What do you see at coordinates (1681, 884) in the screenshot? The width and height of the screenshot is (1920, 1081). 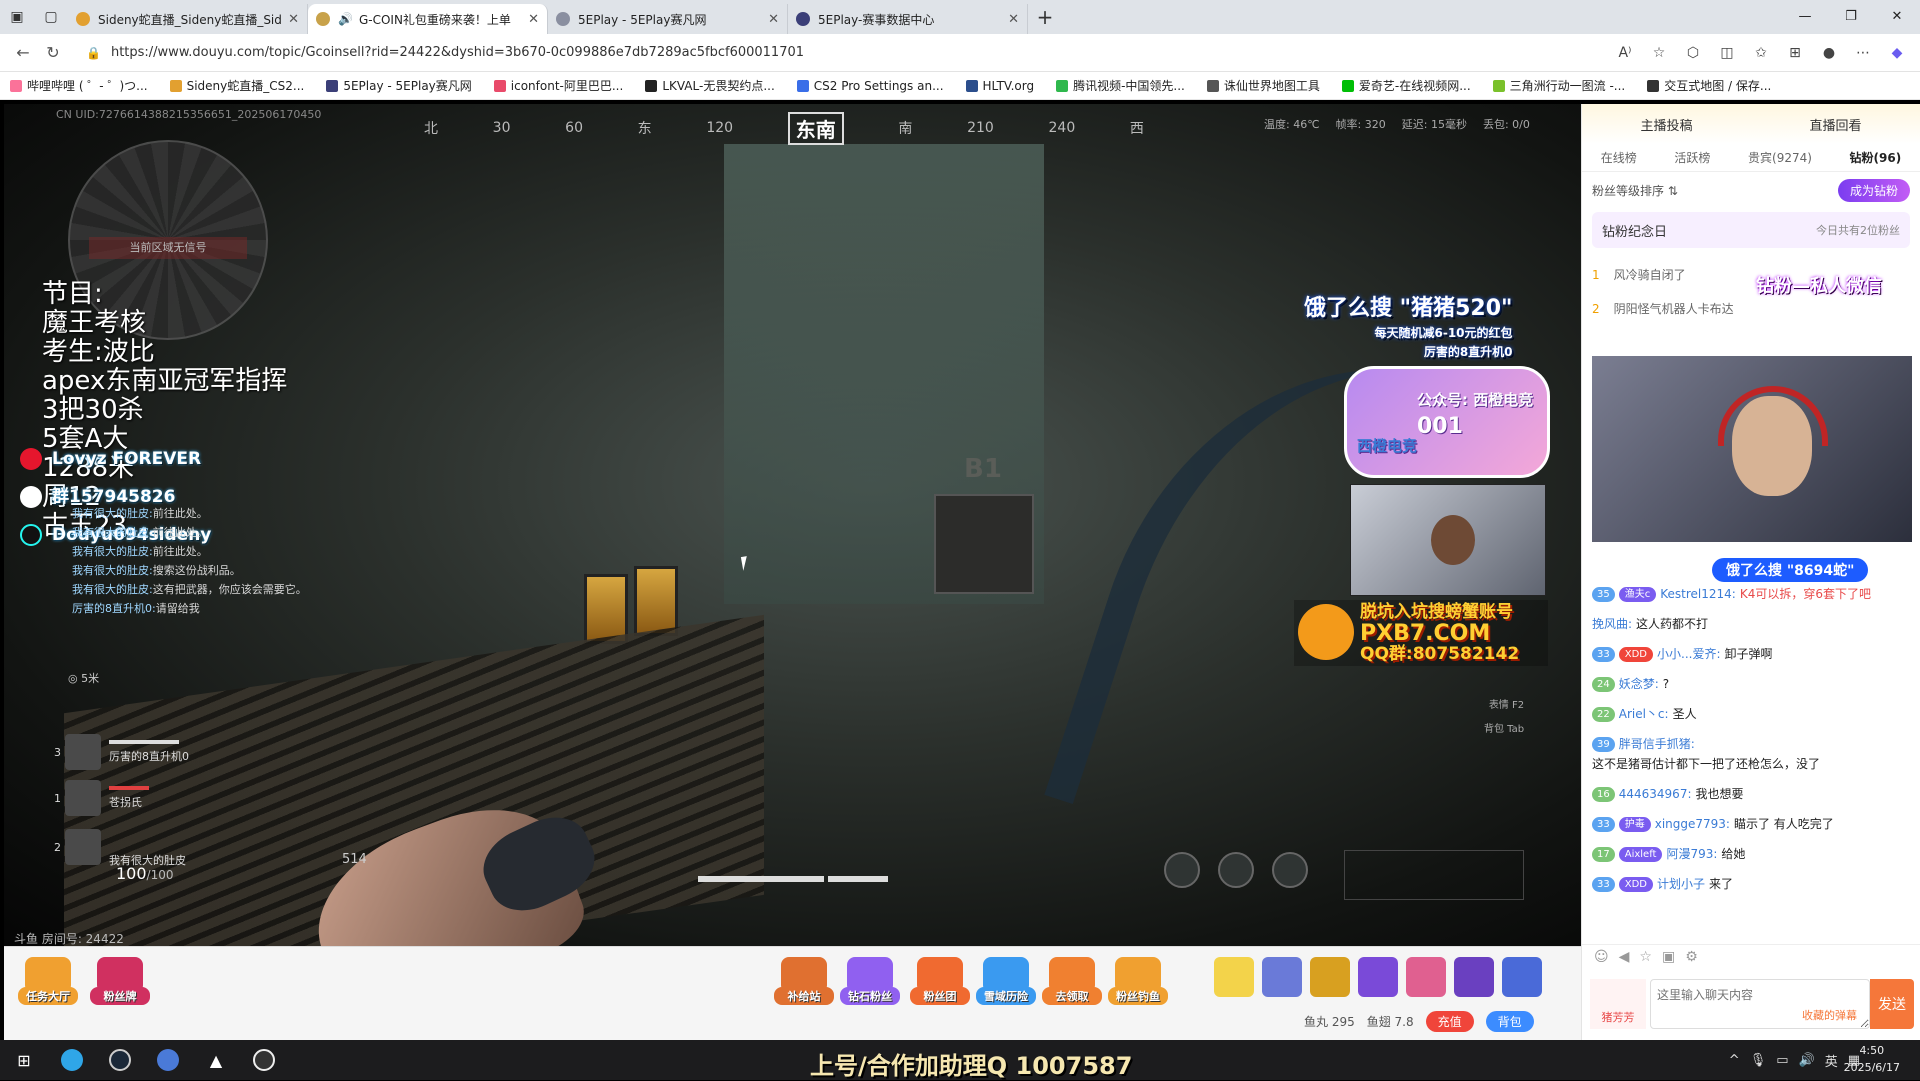 I see `chat-username: 计划小子` at bounding box center [1681, 884].